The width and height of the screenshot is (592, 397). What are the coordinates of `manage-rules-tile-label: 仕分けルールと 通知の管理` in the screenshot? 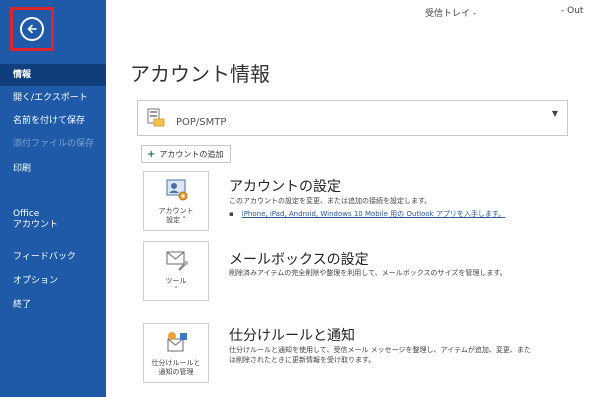 It's located at (176, 367).